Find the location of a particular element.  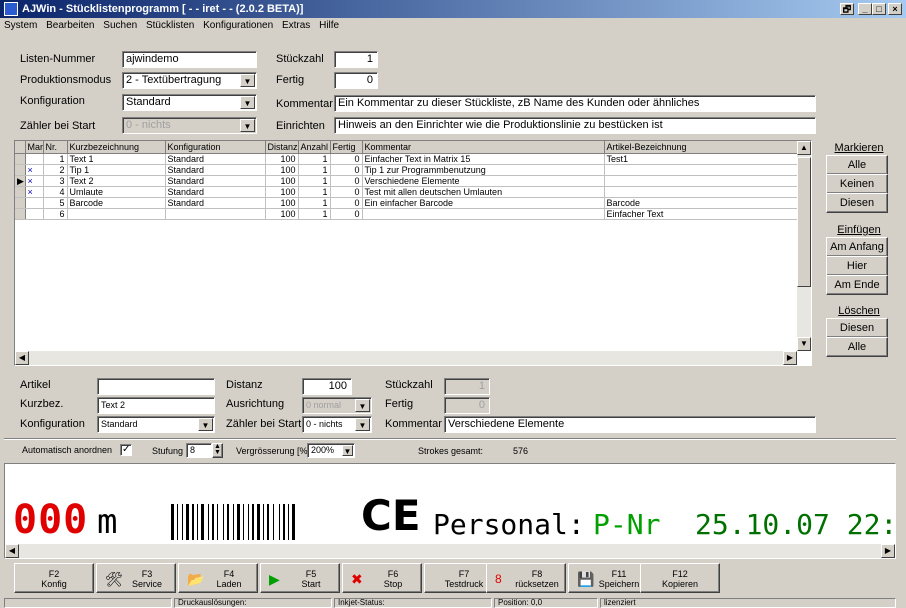

scroll-up-icon: ▲ is located at coordinates (804, 148).